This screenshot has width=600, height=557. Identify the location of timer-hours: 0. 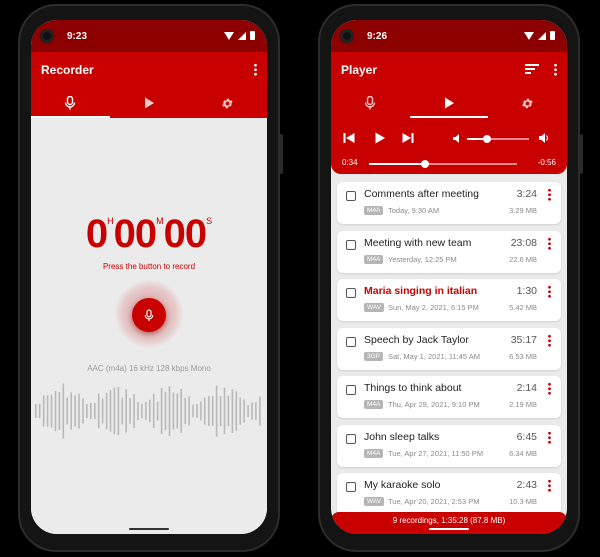
(96, 234).